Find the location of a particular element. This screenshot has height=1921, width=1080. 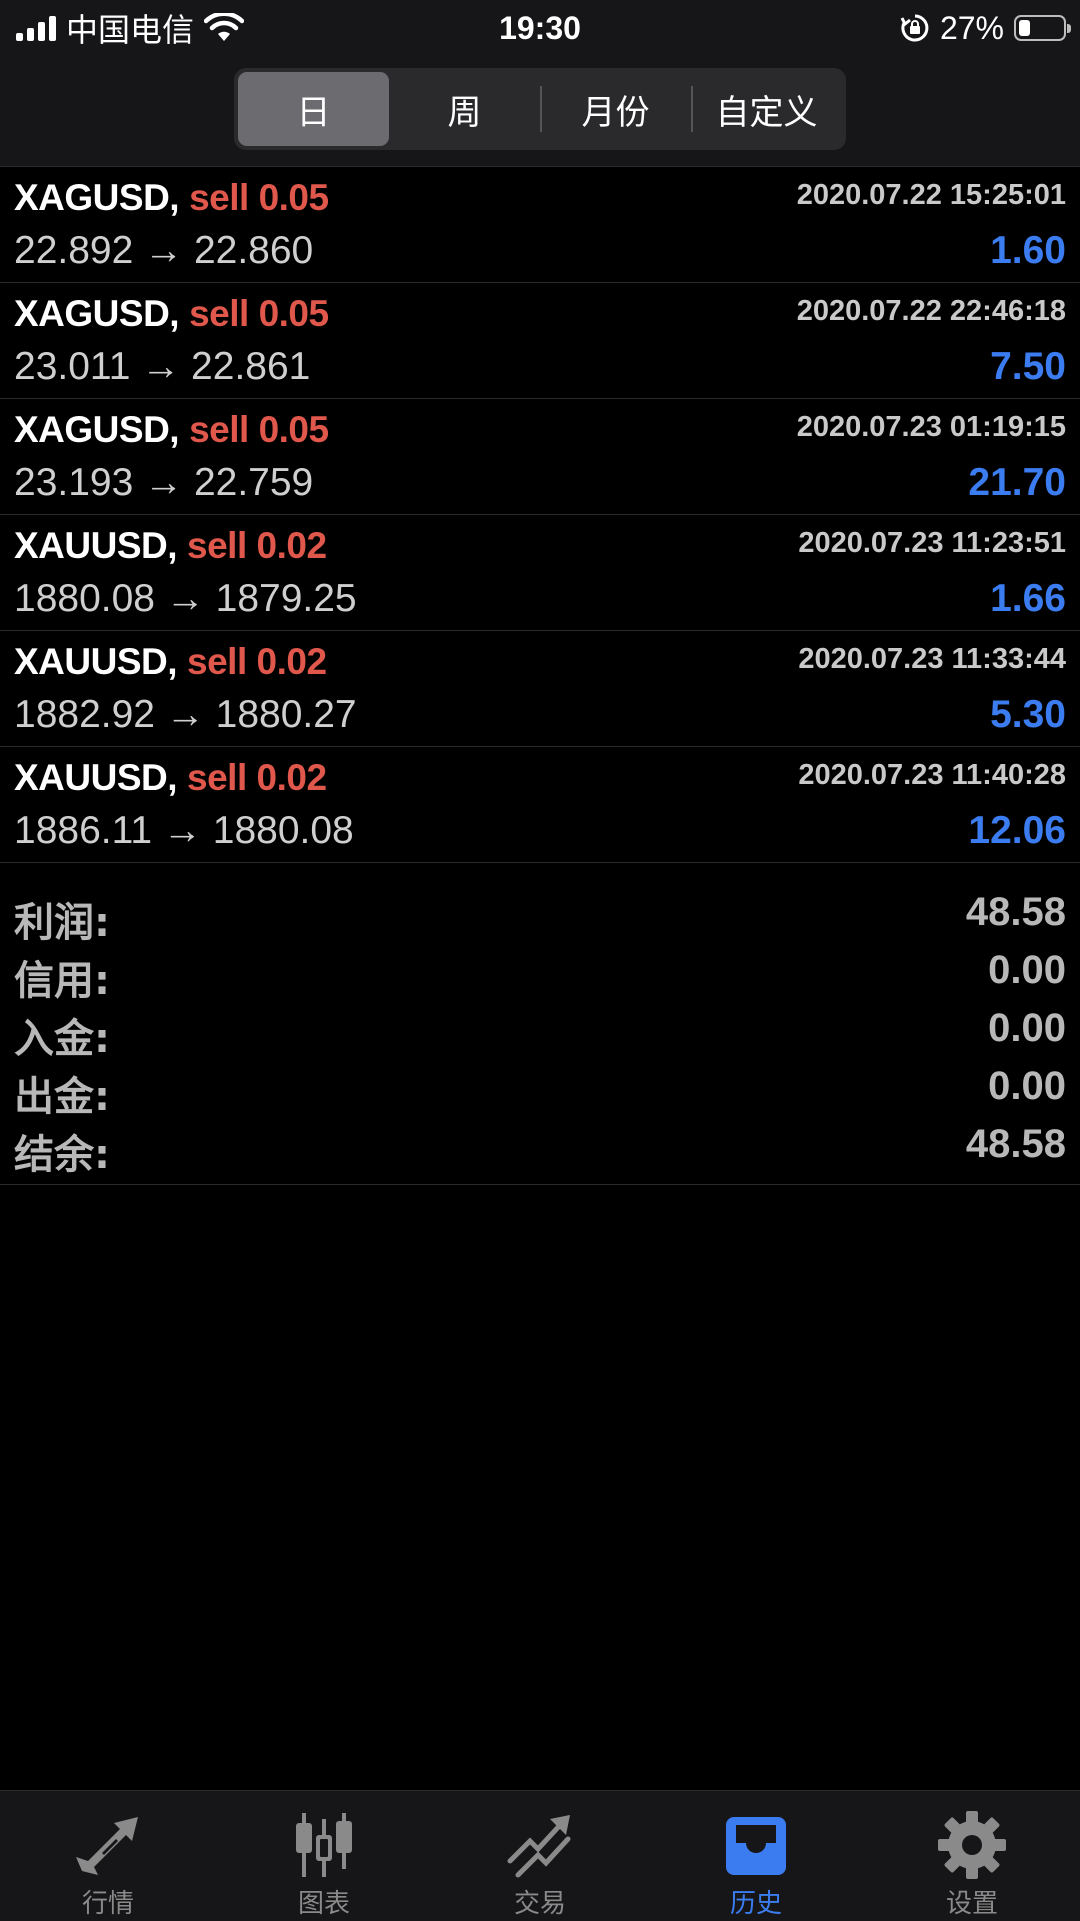

quotes-arrows-icon is located at coordinates (107, 1846).